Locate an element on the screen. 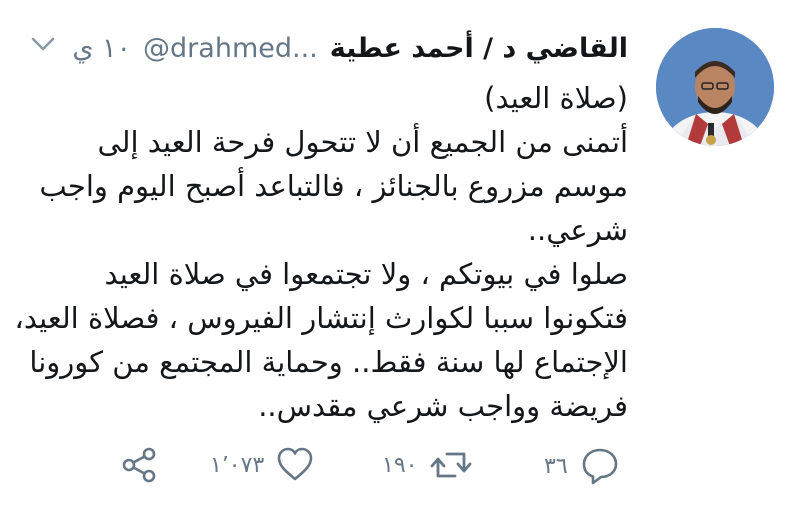 The image size is (800, 506). share-icon is located at coordinates (139, 465).